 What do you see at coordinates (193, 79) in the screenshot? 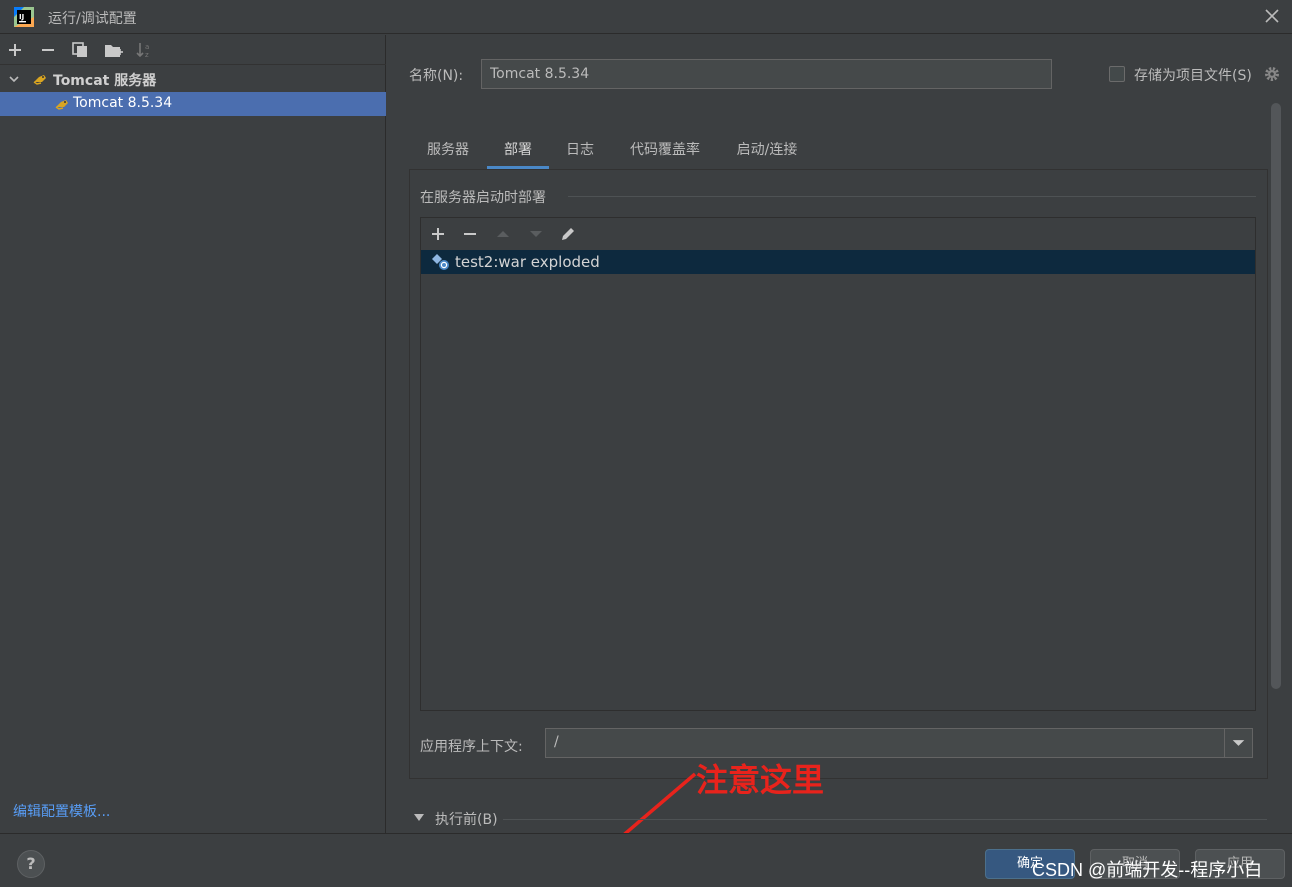
I see `tree-group-tomcat-server: Tomcat 服务器` at bounding box center [193, 79].